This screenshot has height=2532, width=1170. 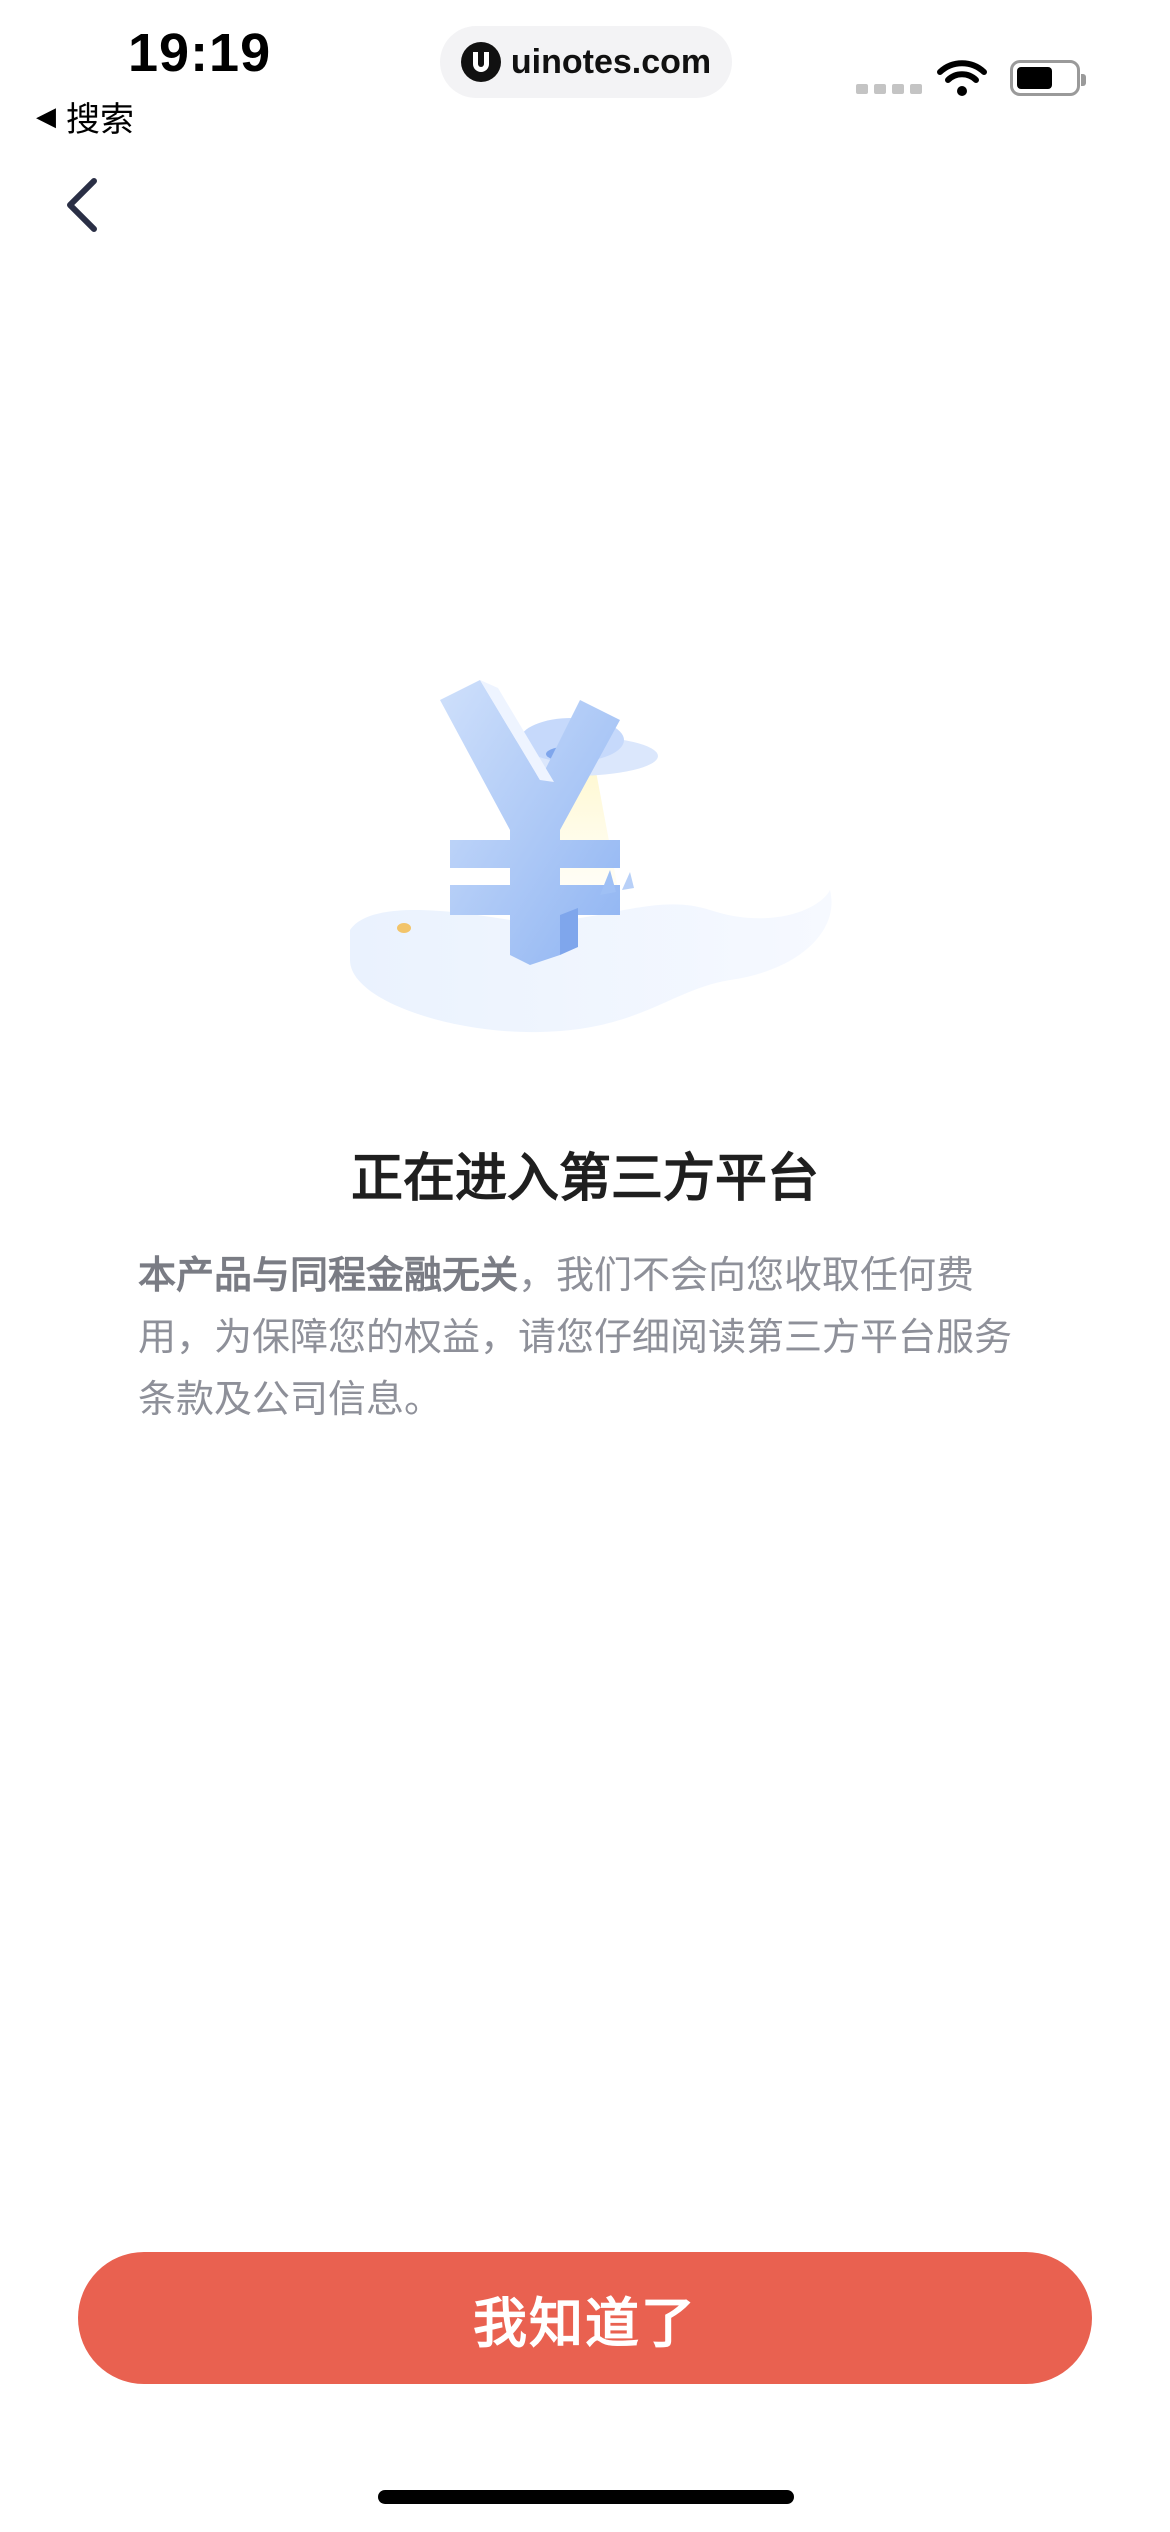 I want to click on nav-back-button, so click(x=82, y=205).